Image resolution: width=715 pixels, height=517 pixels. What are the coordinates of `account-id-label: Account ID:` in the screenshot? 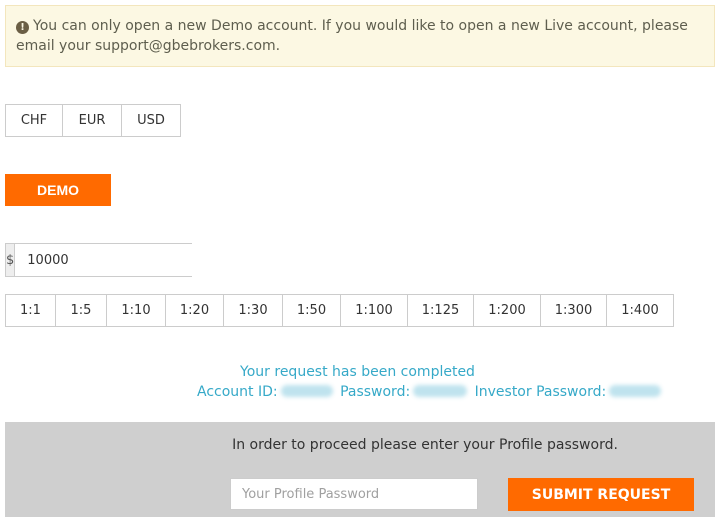 It's located at (237, 392).